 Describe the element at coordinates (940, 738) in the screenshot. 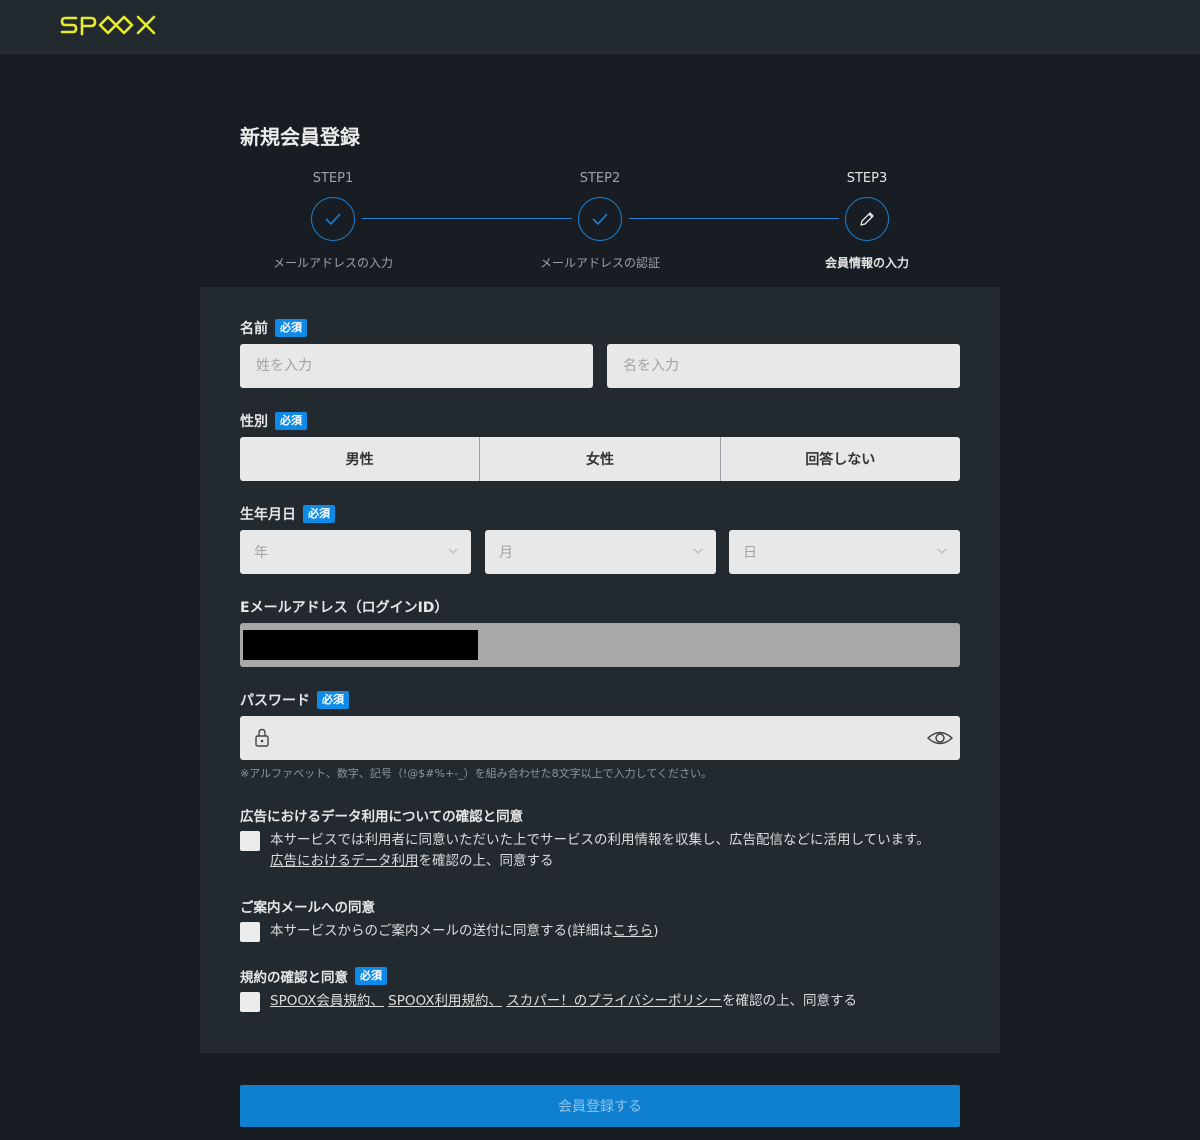

I see `show-password-icon` at that location.